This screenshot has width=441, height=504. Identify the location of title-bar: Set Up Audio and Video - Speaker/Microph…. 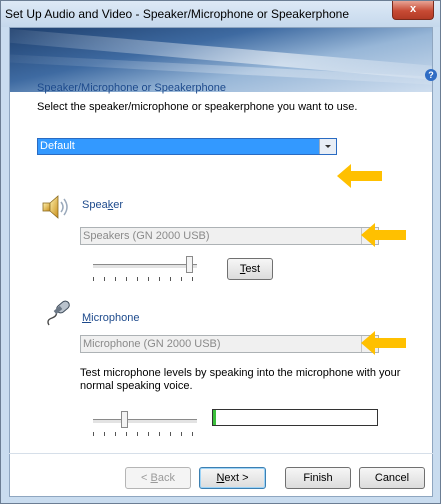
(220, 14).